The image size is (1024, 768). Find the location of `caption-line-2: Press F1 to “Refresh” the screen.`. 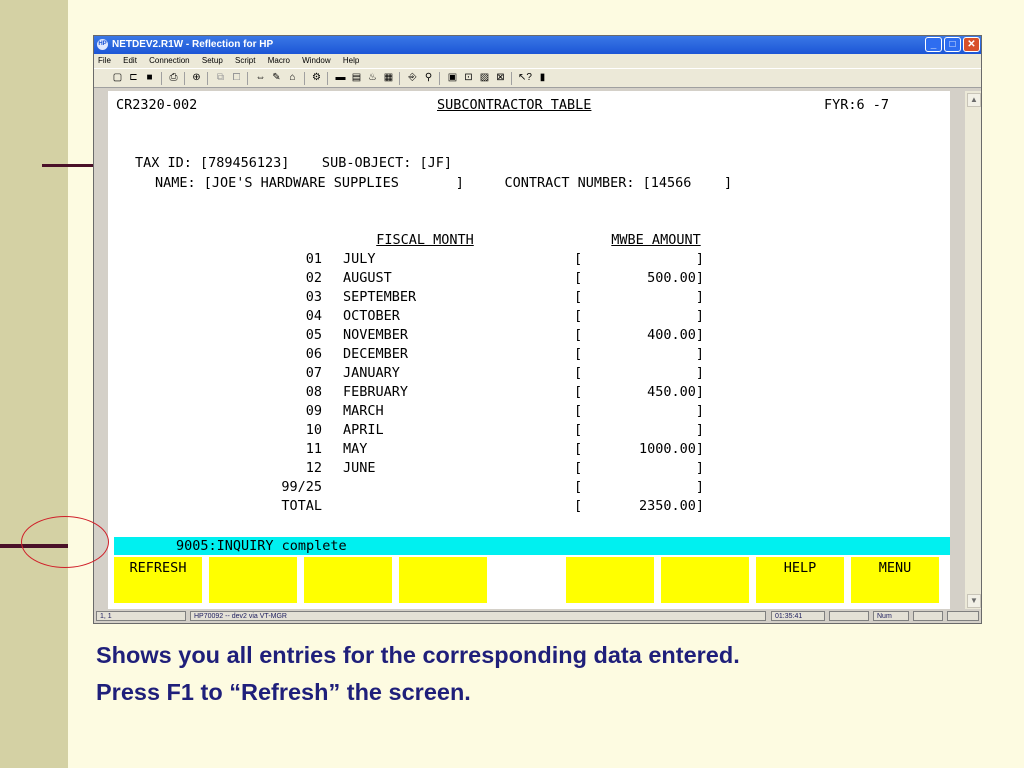

caption-line-2: Press F1 to “Refresh” the screen. is located at coordinates (283, 692).